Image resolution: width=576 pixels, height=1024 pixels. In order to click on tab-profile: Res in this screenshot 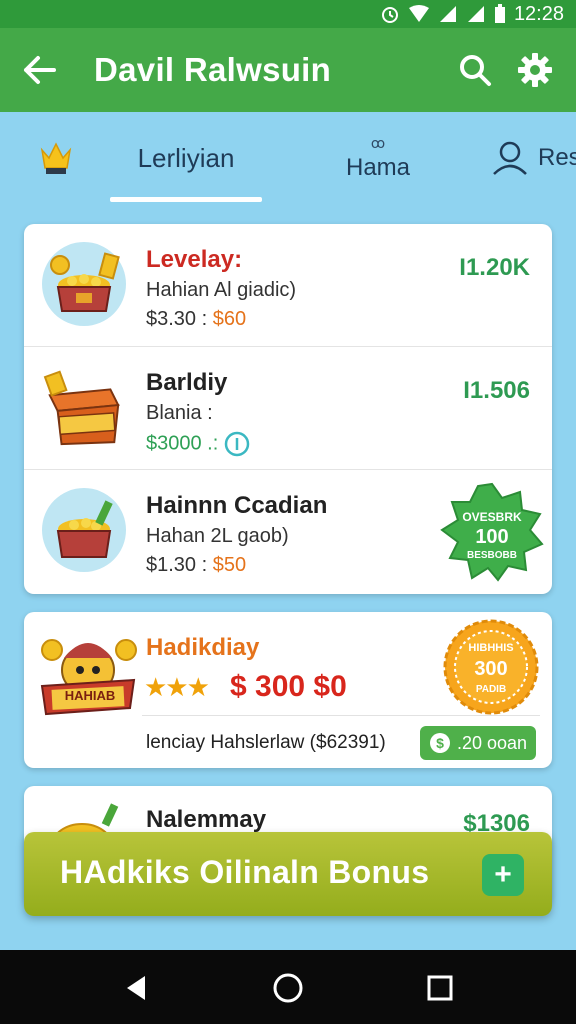, I will do `click(533, 158)`.